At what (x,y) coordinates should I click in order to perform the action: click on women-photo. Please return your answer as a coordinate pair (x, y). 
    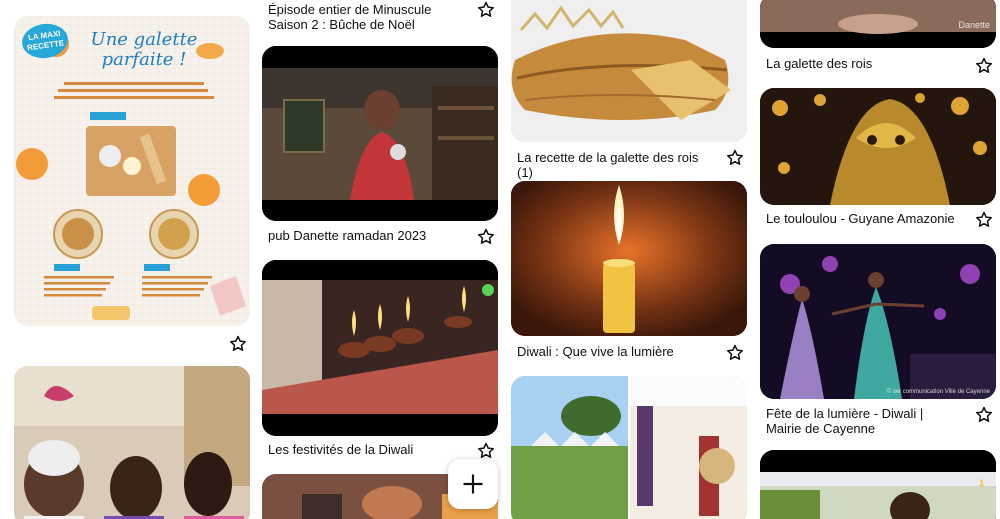
    Looking at the image, I should click on (132, 442).